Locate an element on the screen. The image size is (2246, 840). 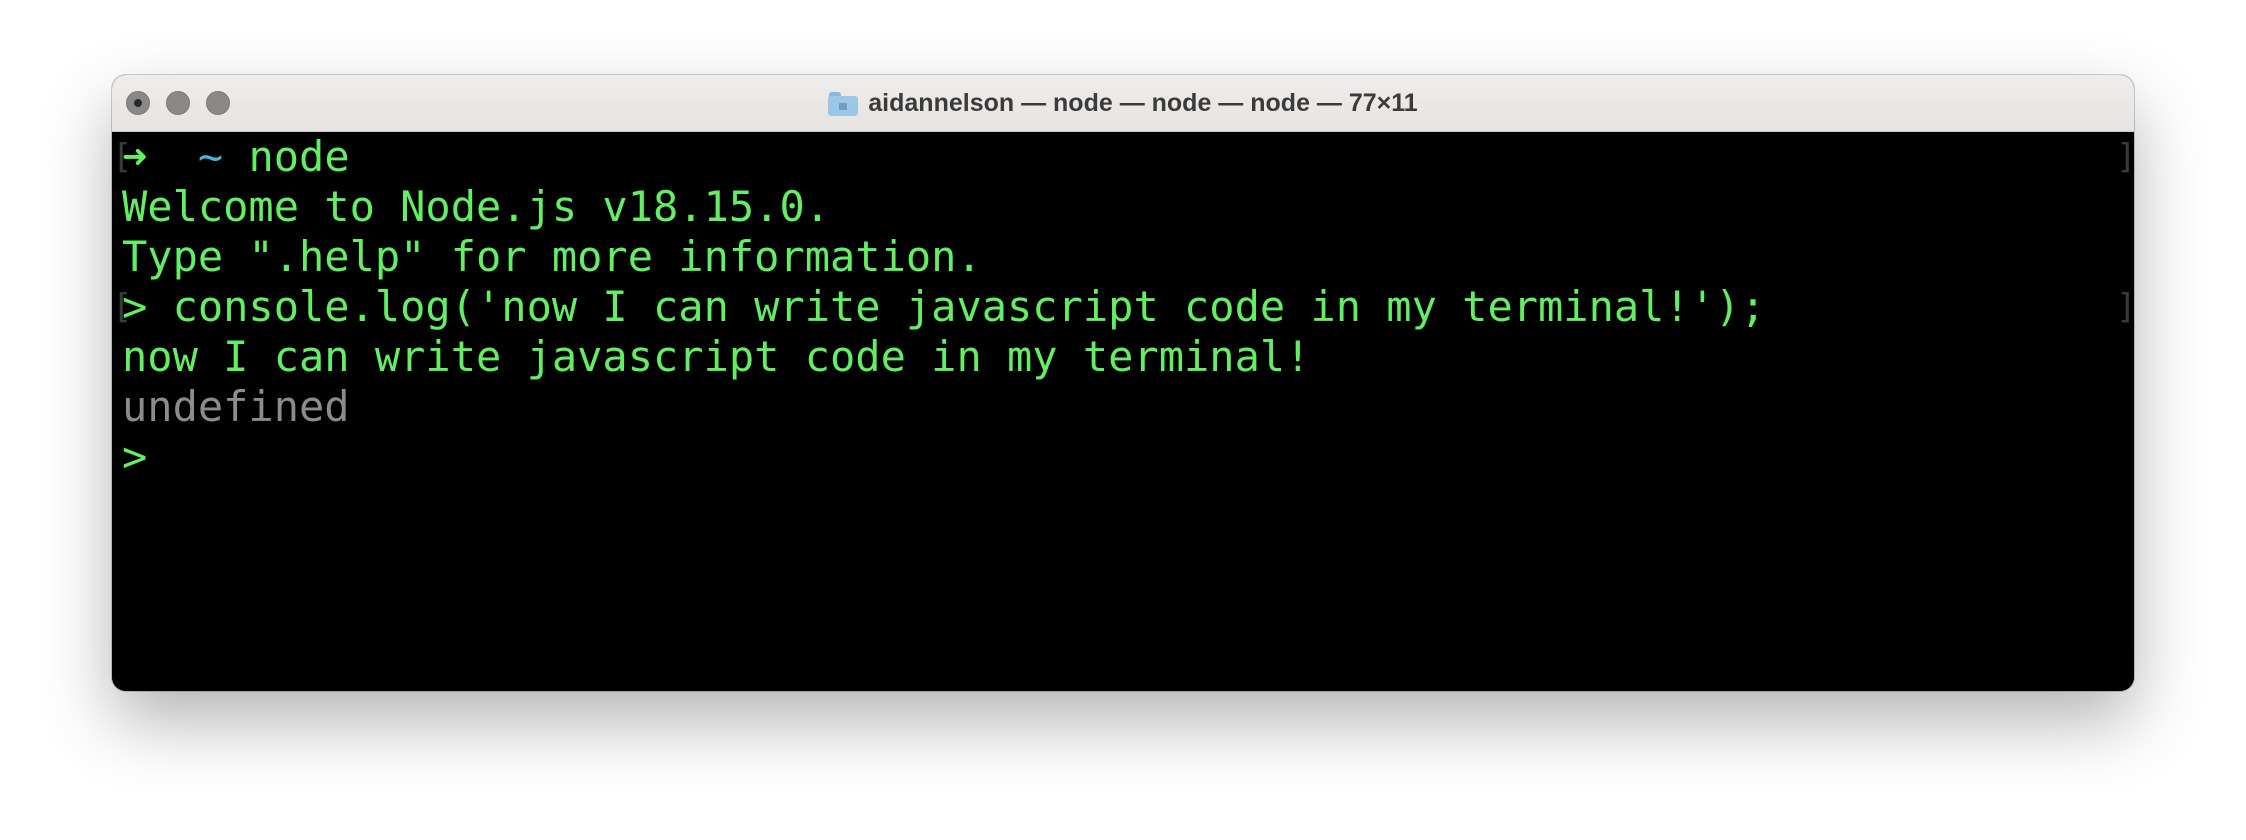
prompt-directory: ~ is located at coordinates (210, 156).